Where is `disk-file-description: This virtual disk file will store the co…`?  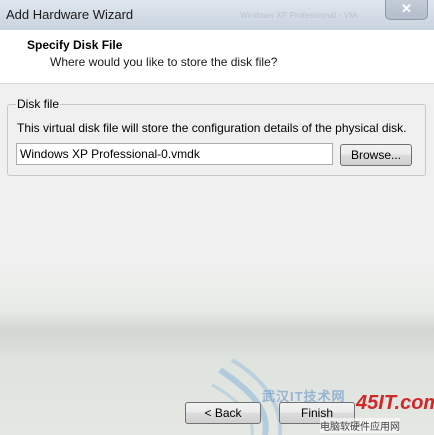
disk-file-description: This virtual disk file will store the co… is located at coordinates (212, 128).